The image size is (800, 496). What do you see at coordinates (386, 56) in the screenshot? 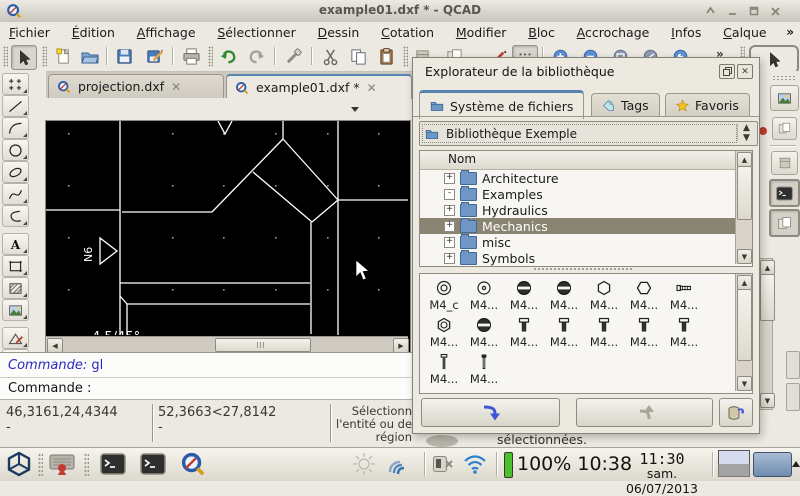
I see `paste-button` at bounding box center [386, 56].